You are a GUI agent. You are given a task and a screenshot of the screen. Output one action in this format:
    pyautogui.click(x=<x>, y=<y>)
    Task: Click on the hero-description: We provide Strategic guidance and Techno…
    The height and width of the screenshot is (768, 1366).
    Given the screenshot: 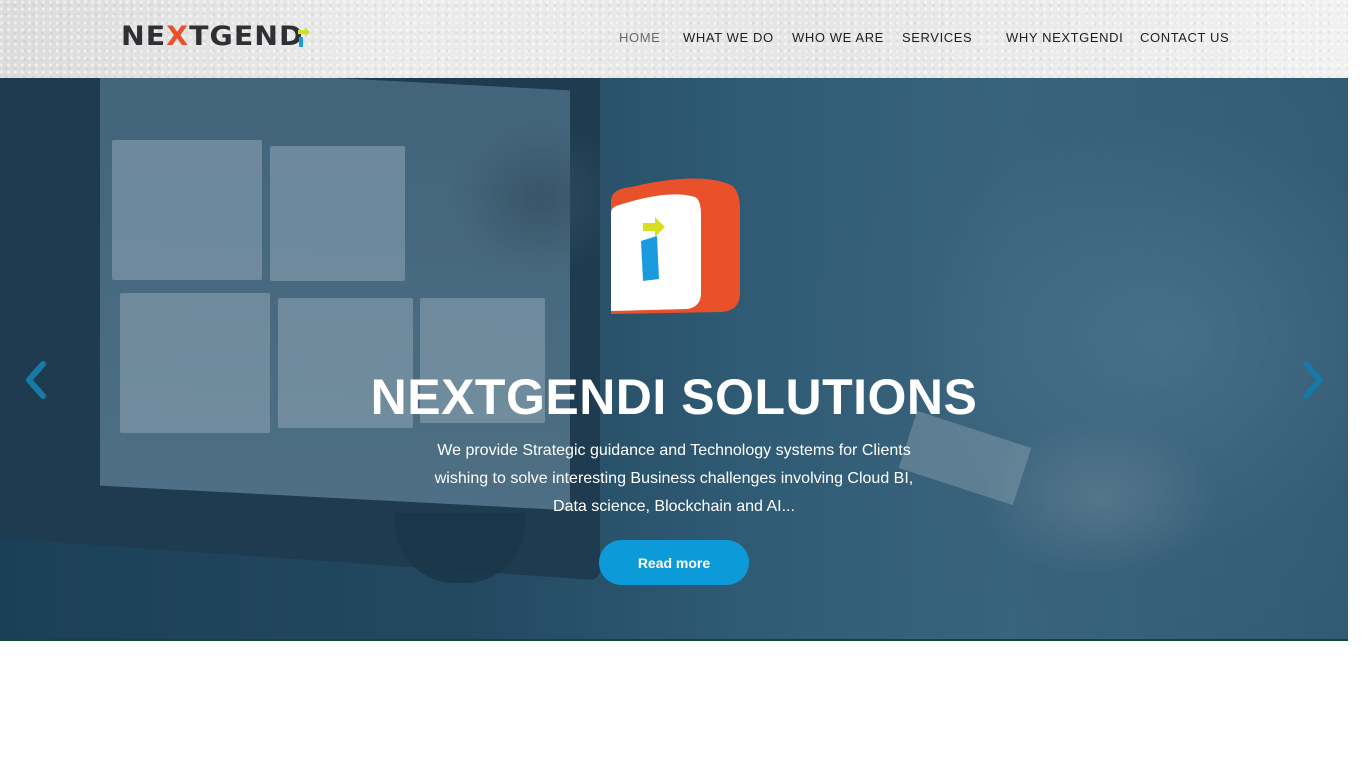 What is the action you would take?
    pyautogui.click(x=674, y=478)
    